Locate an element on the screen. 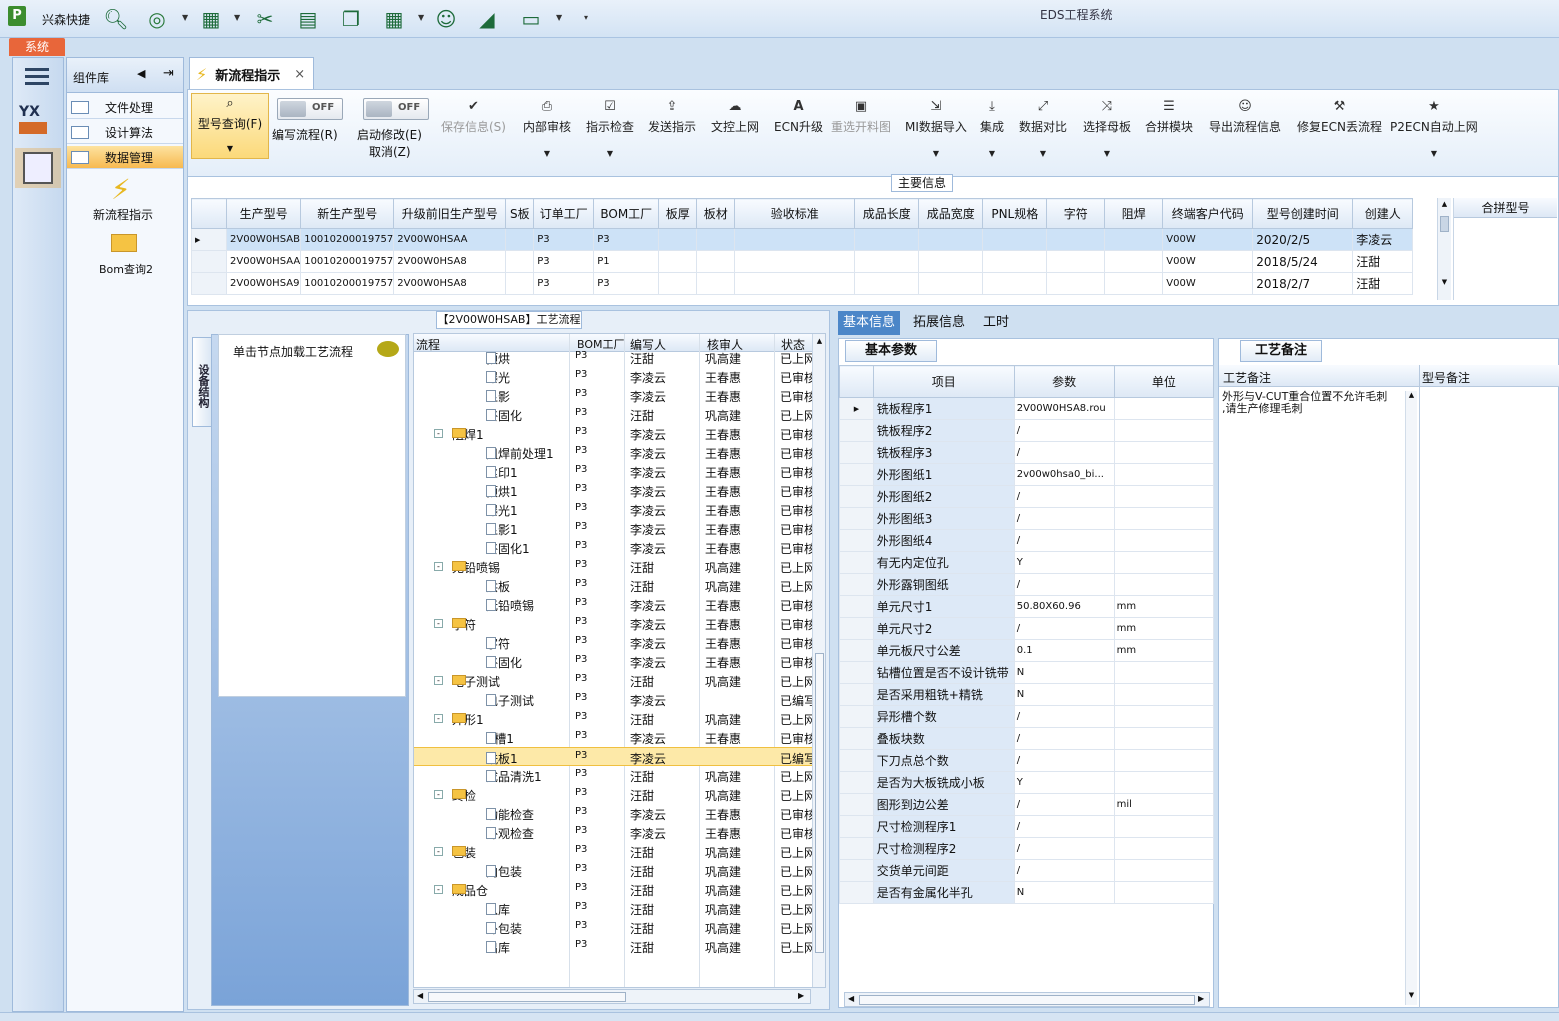 The image size is (1559, 1021). main-grid-scrollbar: ▲ ▼ is located at coordinates (1444, 249).